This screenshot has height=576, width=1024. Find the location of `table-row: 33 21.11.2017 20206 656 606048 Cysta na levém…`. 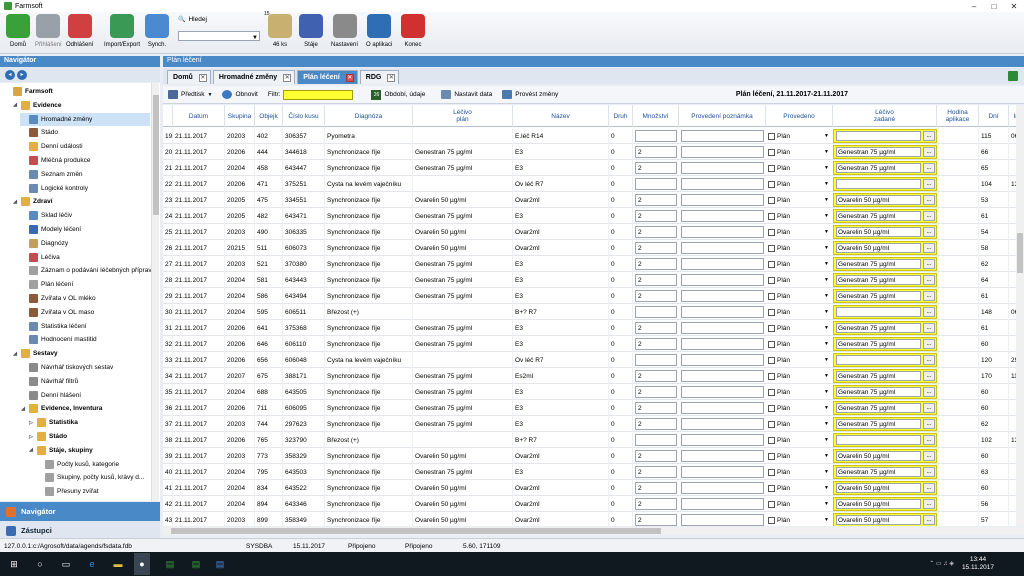

table-row: 33 21.11.2017 20206 656 606048 Cysta na levém… is located at coordinates (589, 360).